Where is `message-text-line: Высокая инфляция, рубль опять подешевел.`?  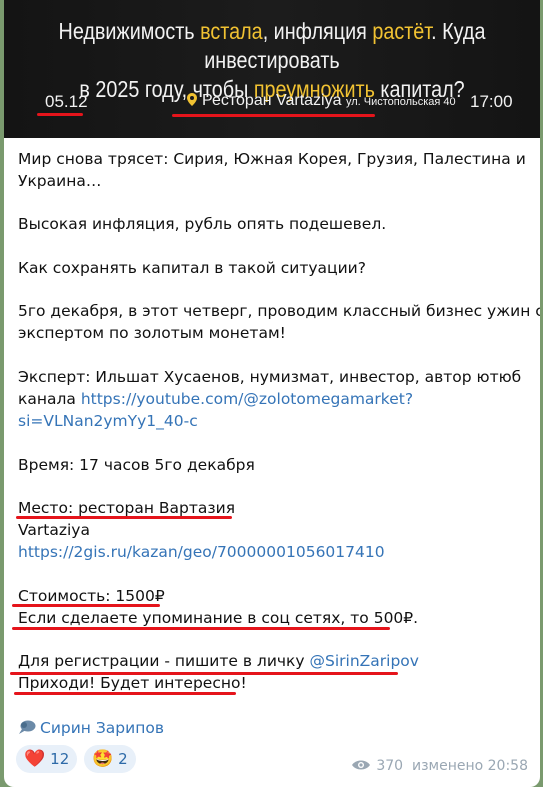
message-text-line: Высокая инфляция, рубль опять подешевел. is located at coordinates (202, 224).